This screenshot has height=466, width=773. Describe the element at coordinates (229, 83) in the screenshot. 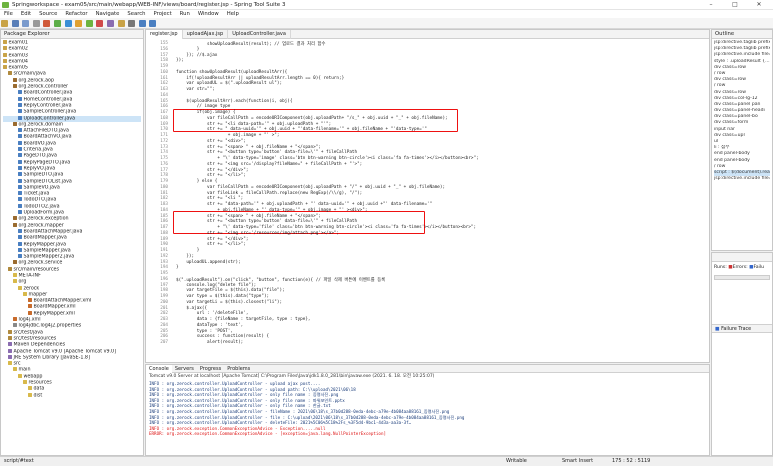

I see `code-line: var uploadUL = $(".uploadResult ul");` at that location.